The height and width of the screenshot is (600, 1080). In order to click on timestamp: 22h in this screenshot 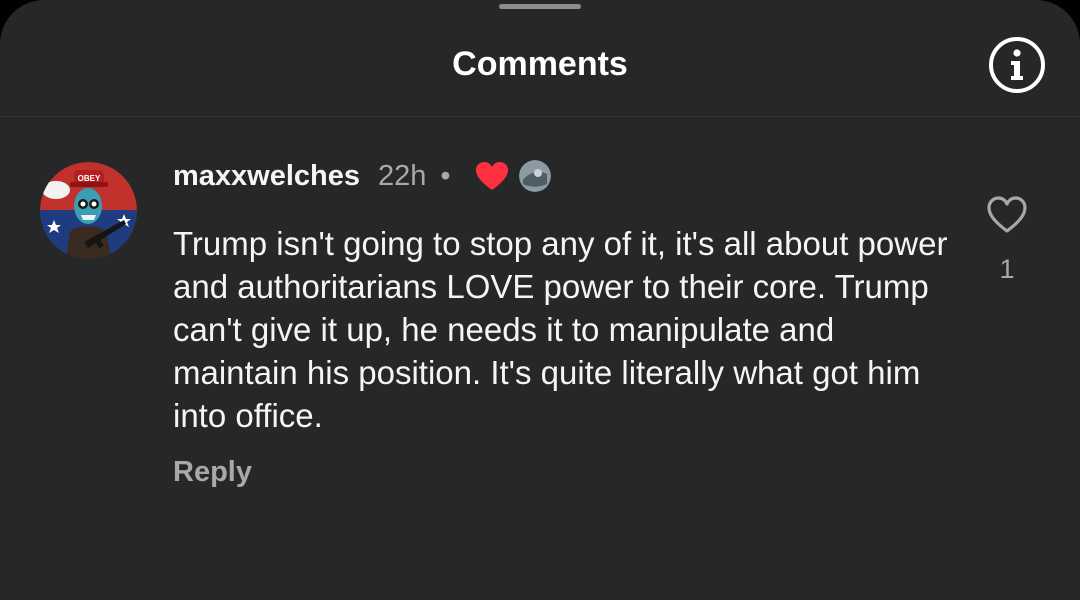, I will do `click(402, 176)`.